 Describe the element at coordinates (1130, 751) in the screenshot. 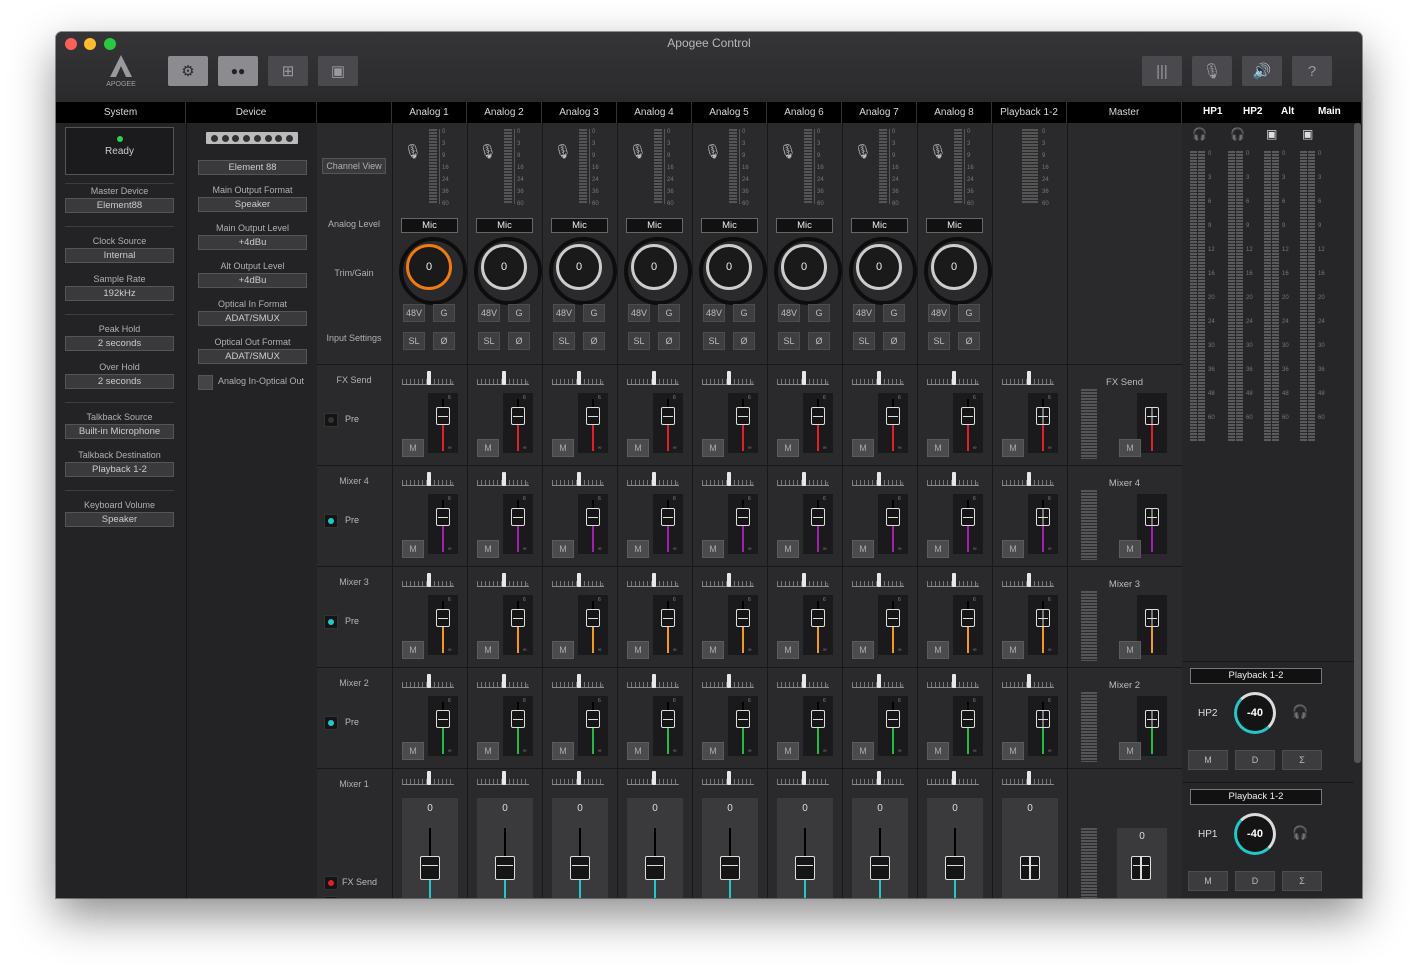

I see `master-mute-button: M` at that location.